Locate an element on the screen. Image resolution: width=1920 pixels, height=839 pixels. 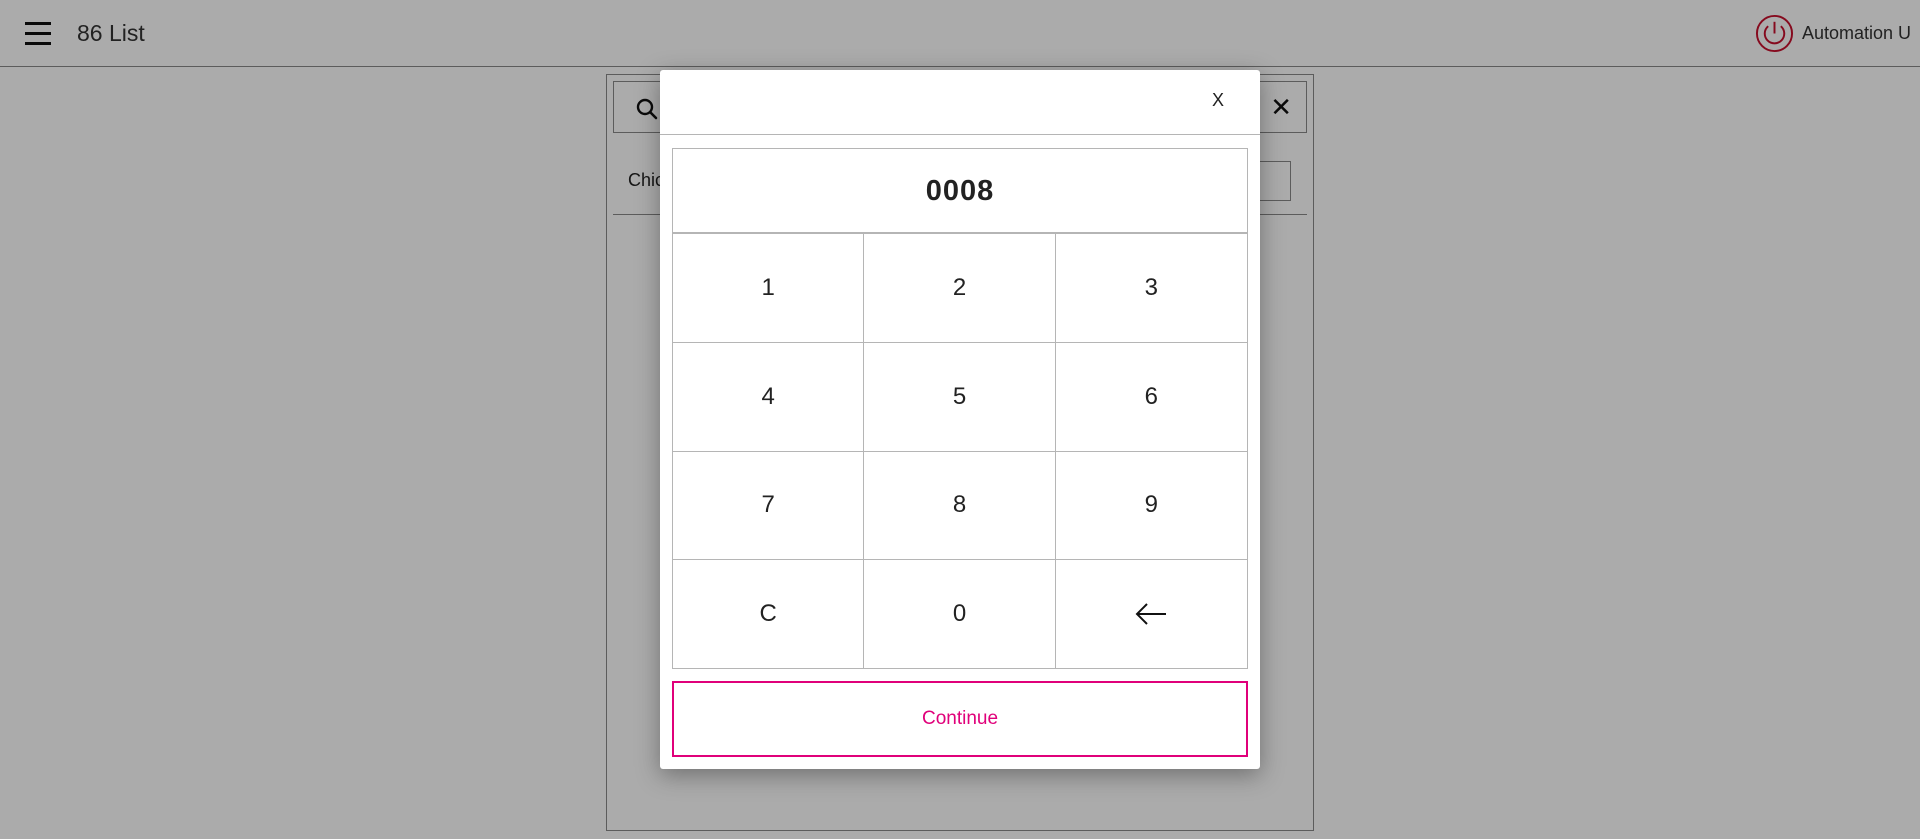
key-2: 2 is located at coordinates (960, 287).